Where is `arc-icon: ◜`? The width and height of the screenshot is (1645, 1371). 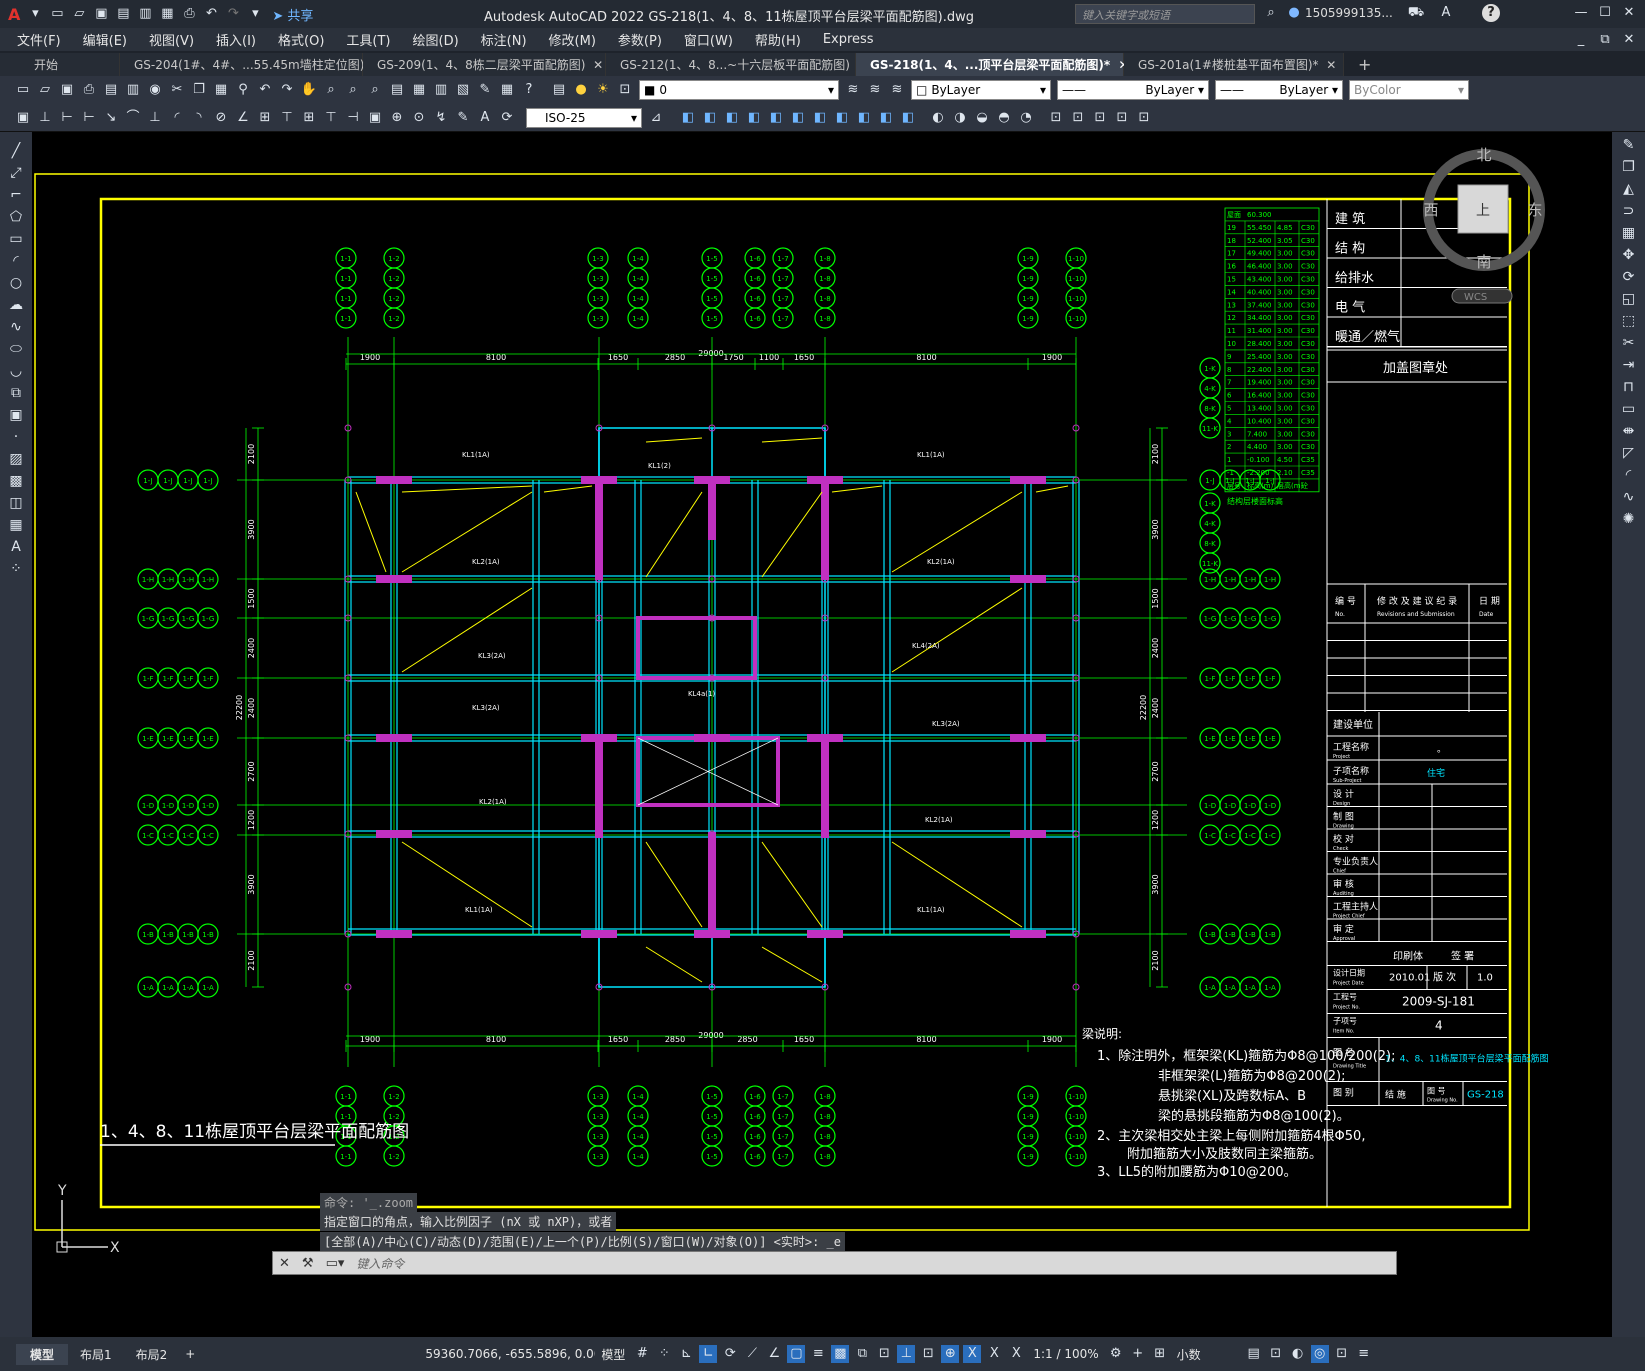
arc-icon: ◜ is located at coordinates (16, 261).